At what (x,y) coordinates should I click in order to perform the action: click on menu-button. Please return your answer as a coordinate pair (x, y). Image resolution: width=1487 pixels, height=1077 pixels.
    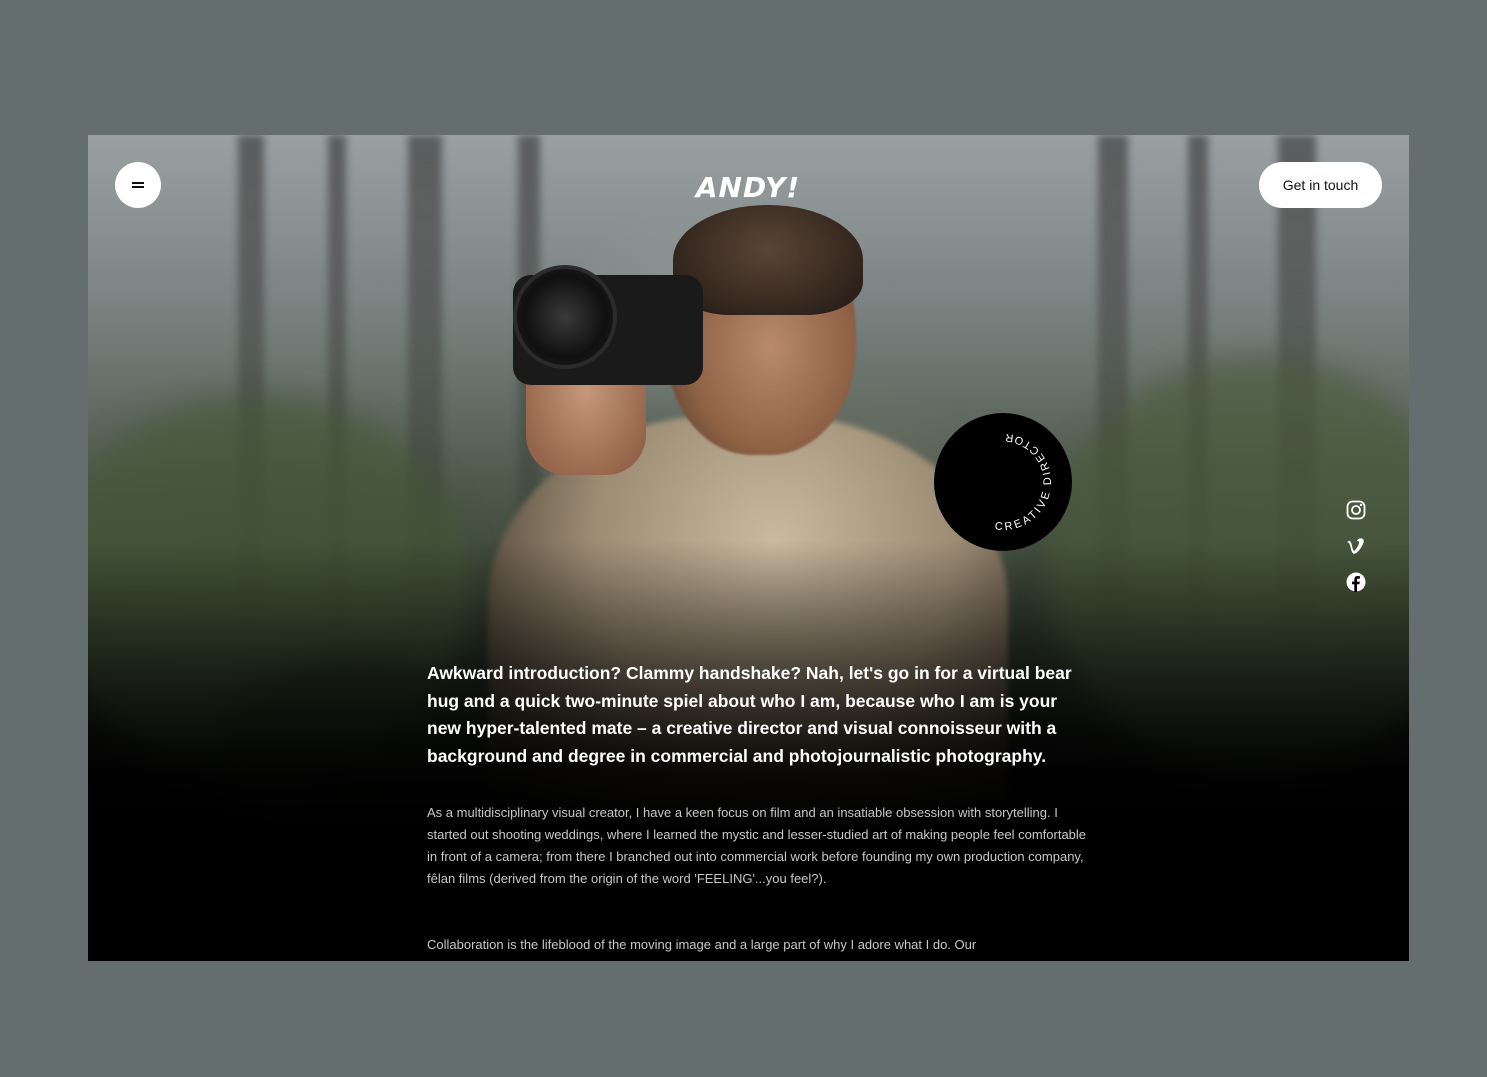
    Looking at the image, I should click on (138, 185).